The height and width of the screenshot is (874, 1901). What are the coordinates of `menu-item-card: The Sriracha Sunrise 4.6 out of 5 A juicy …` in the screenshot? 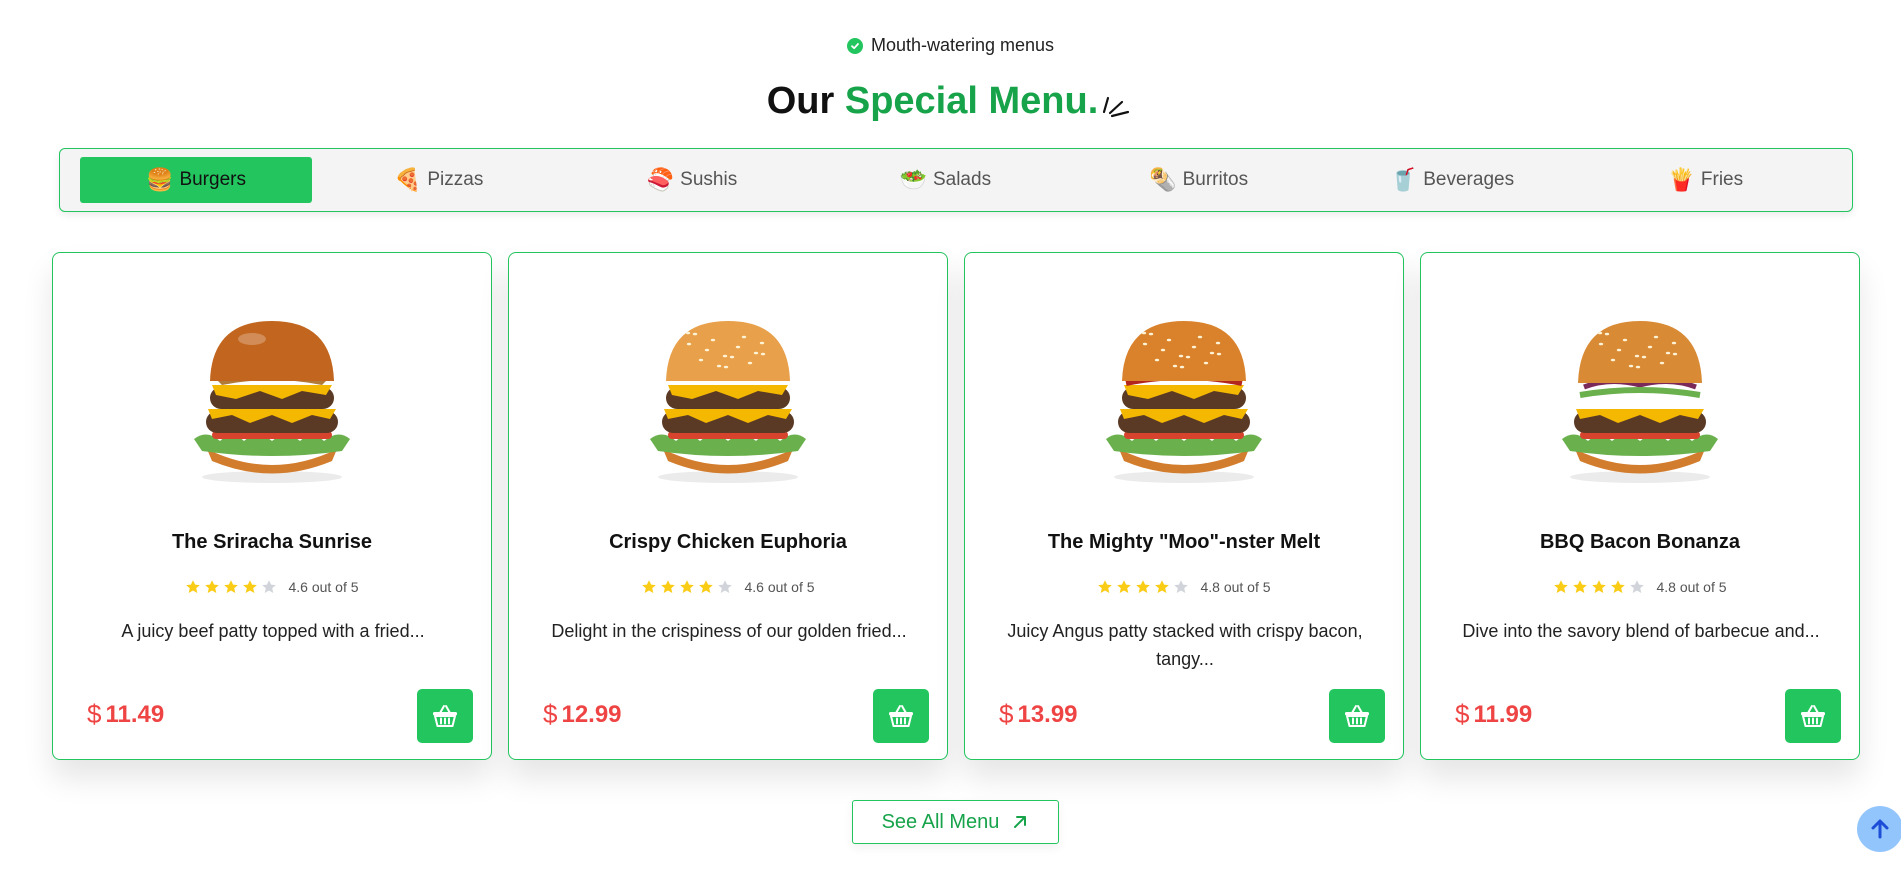 It's located at (272, 506).